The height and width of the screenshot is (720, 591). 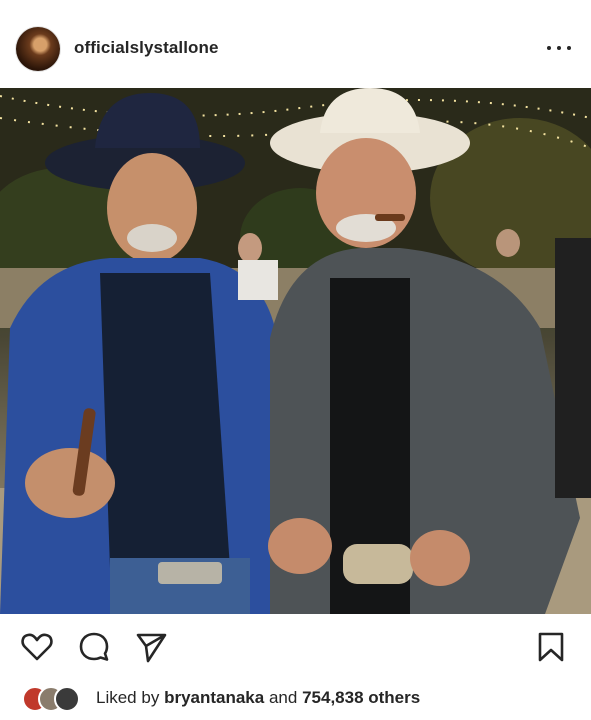 I want to click on more-horizontal-icon, so click(x=549, y=48).